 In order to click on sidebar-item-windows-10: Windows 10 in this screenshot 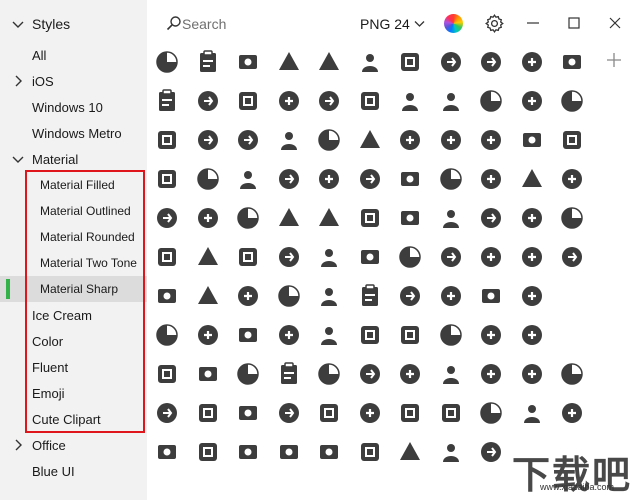, I will do `click(73, 107)`.